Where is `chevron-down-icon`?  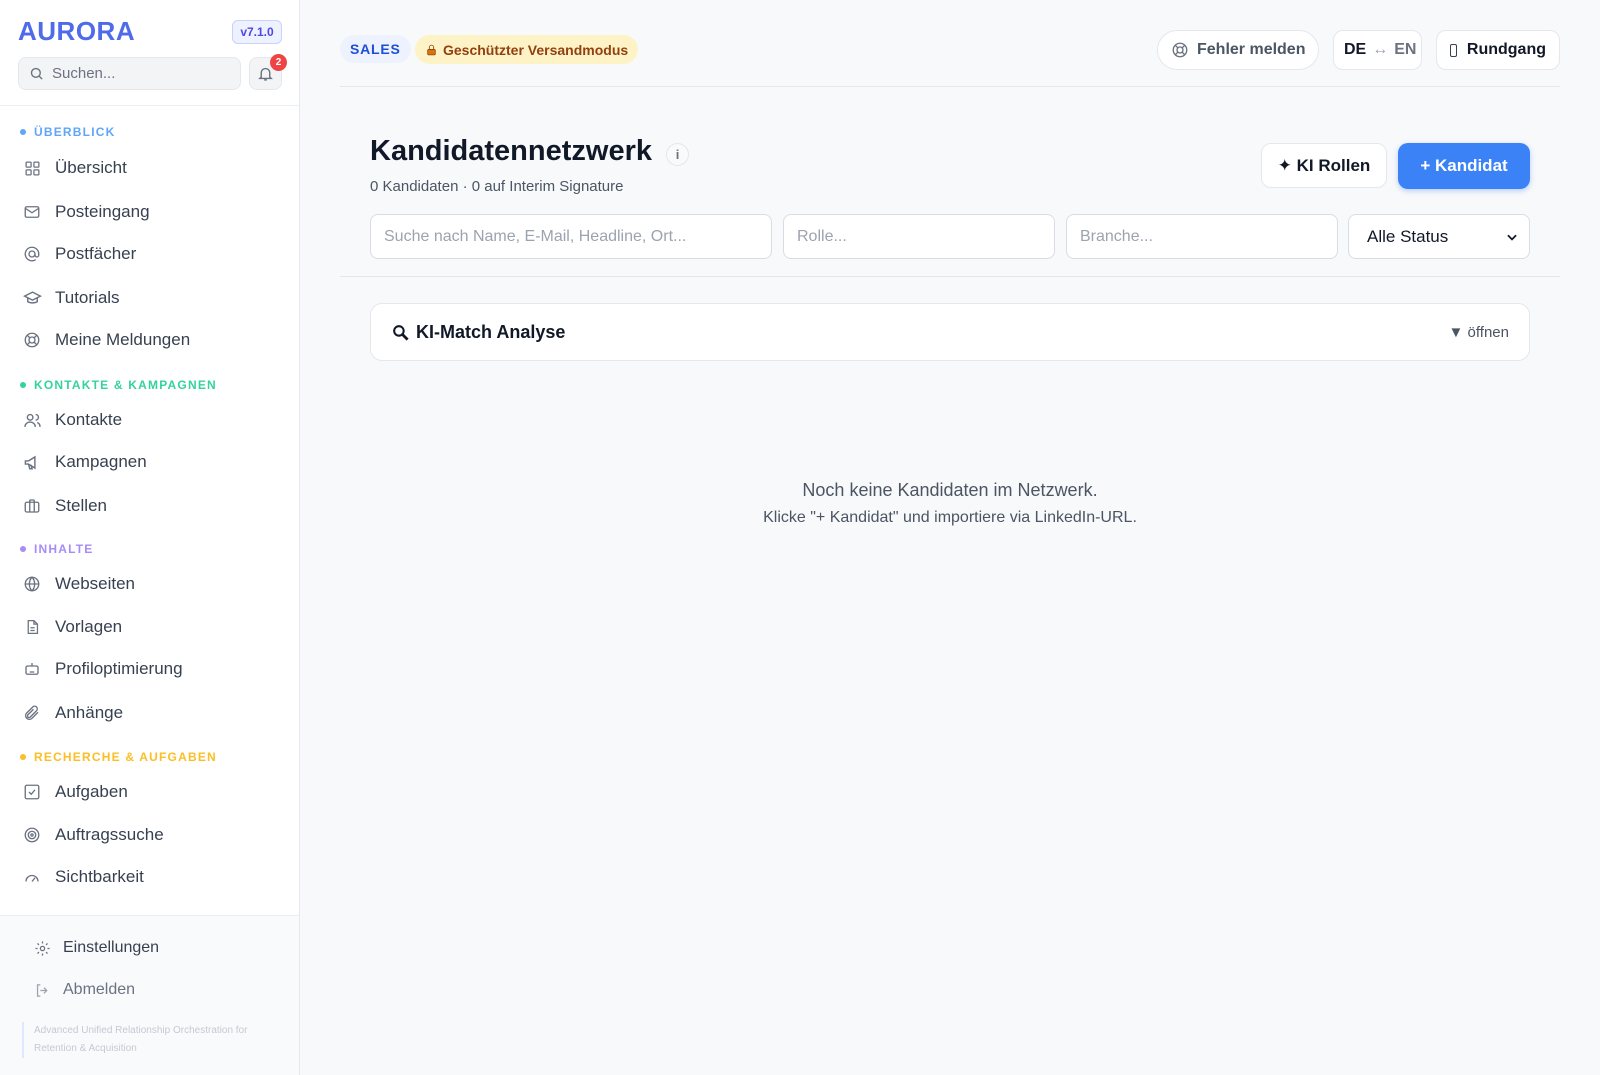 chevron-down-icon is located at coordinates (1512, 237).